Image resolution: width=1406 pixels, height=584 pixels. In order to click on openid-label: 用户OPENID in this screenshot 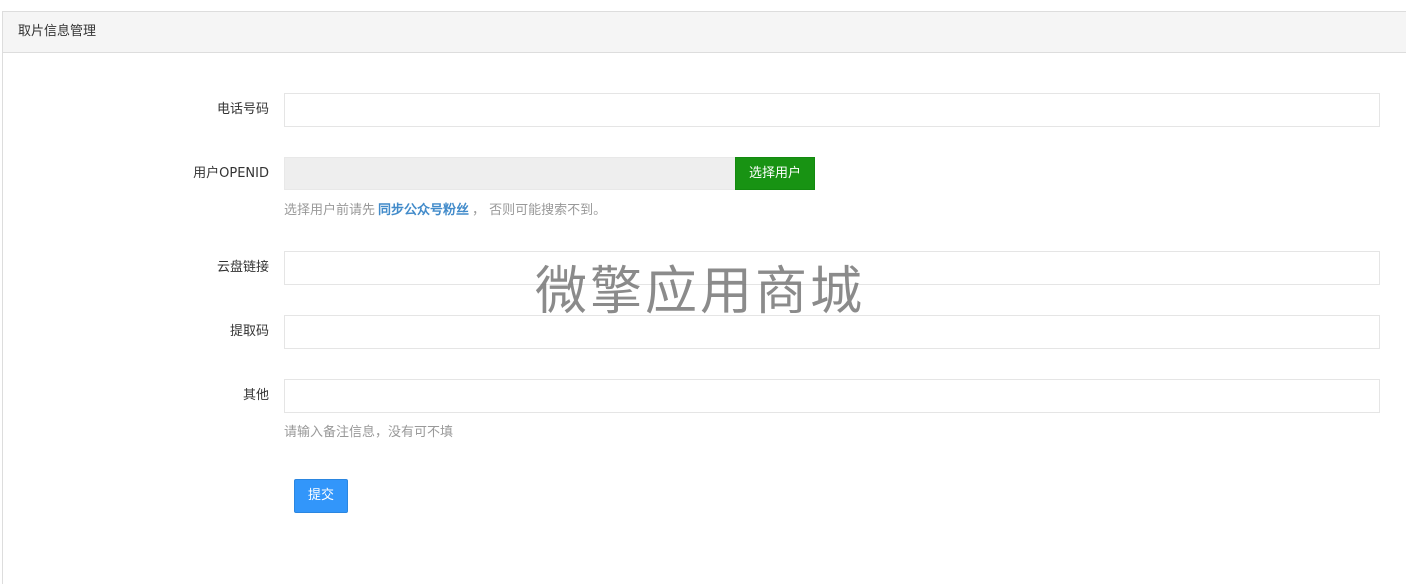, I will do `click(231, 173)`.